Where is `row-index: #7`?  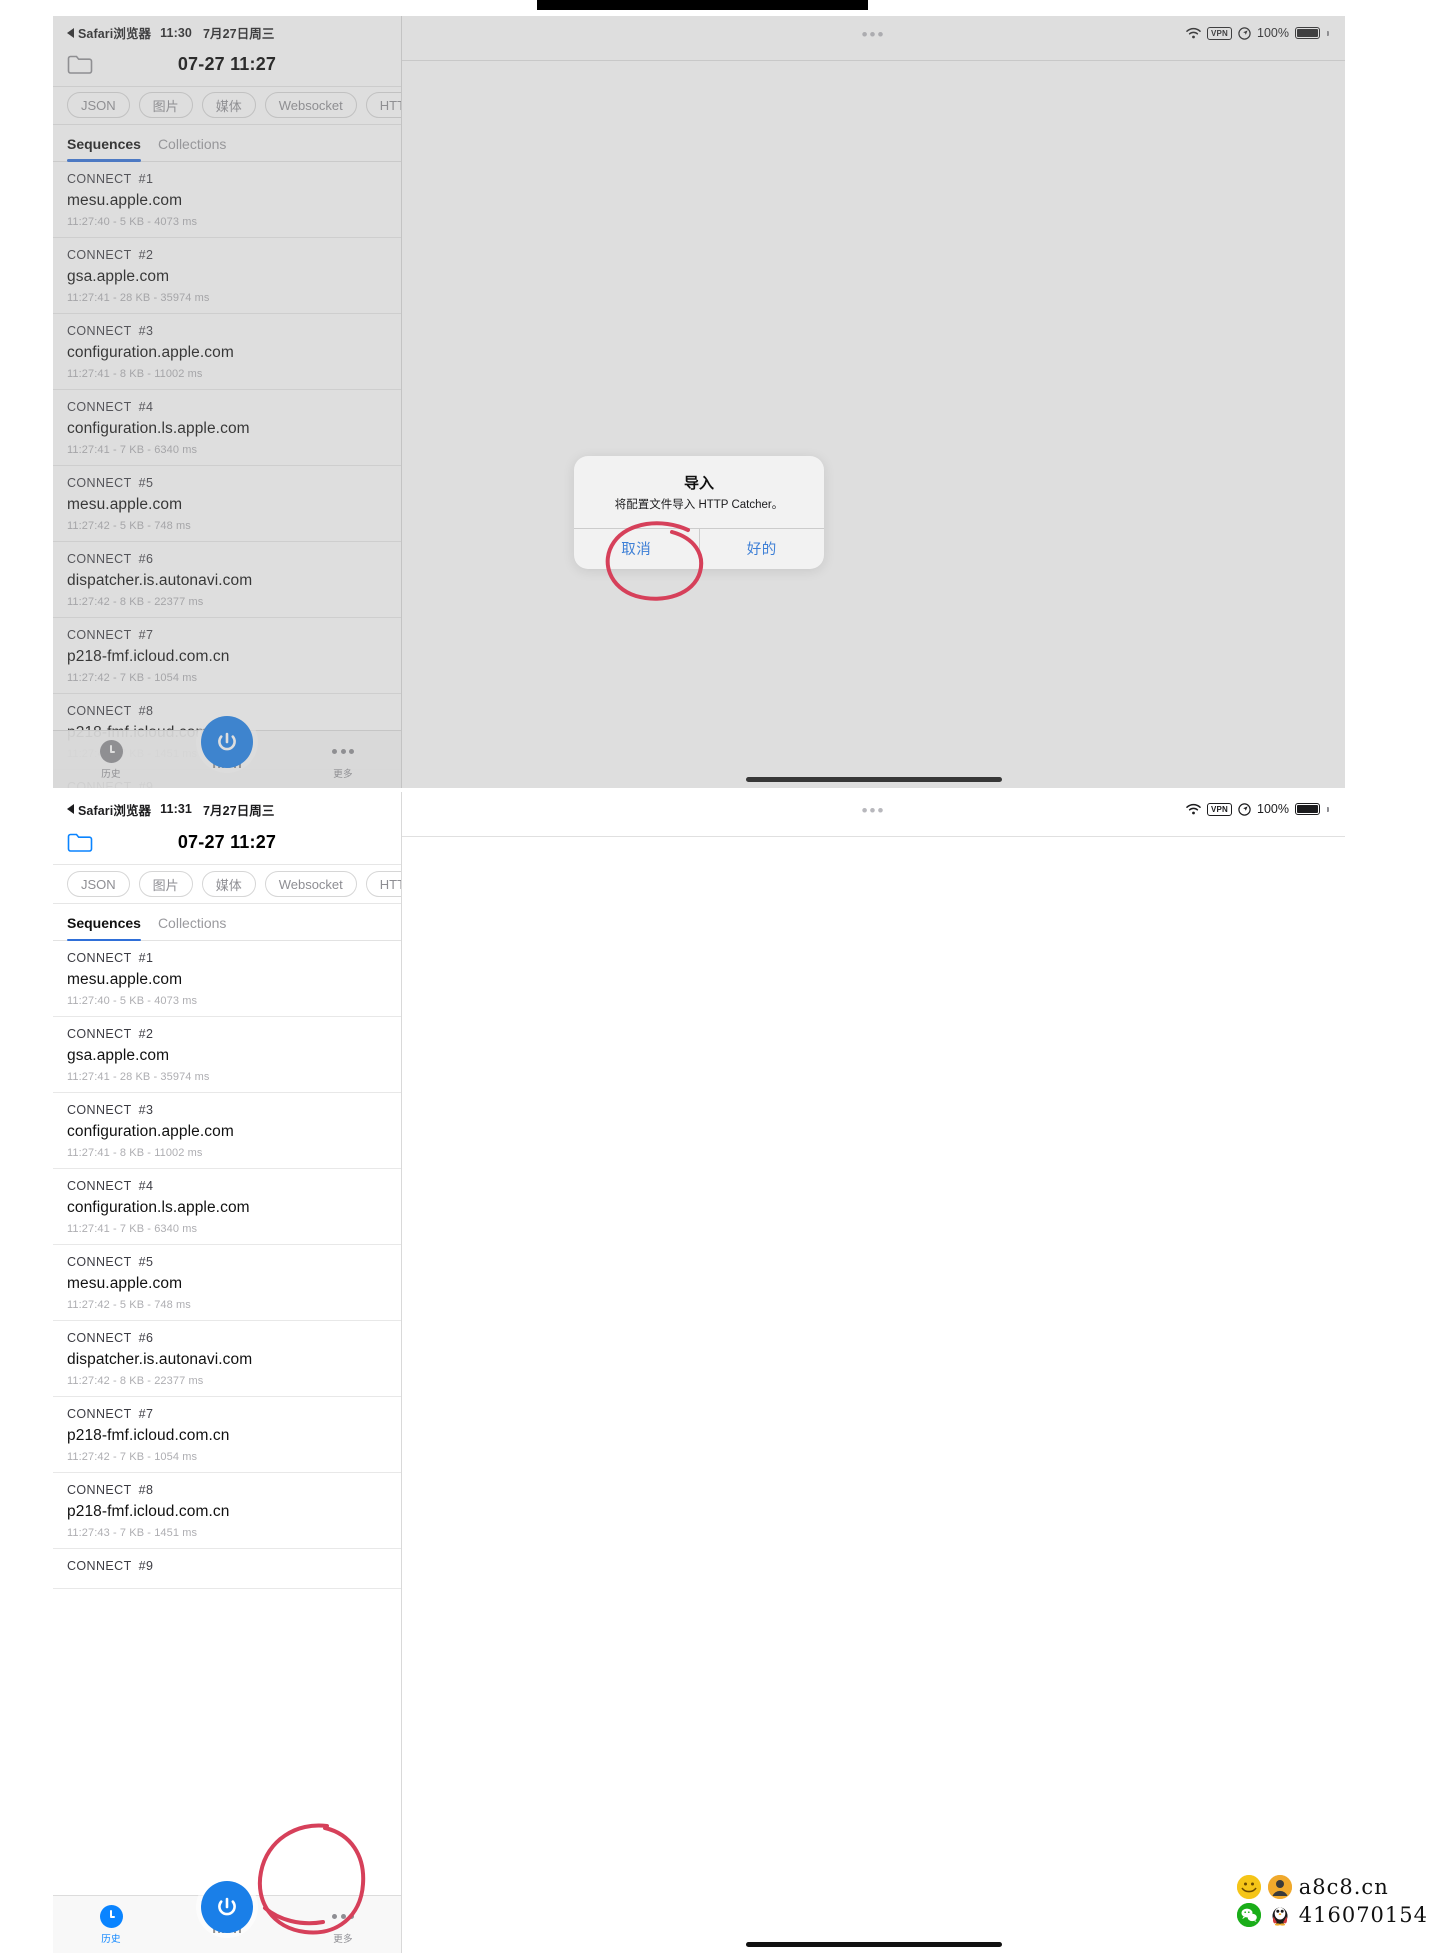 row-index: #7 is located at coordinates (146, 1414).